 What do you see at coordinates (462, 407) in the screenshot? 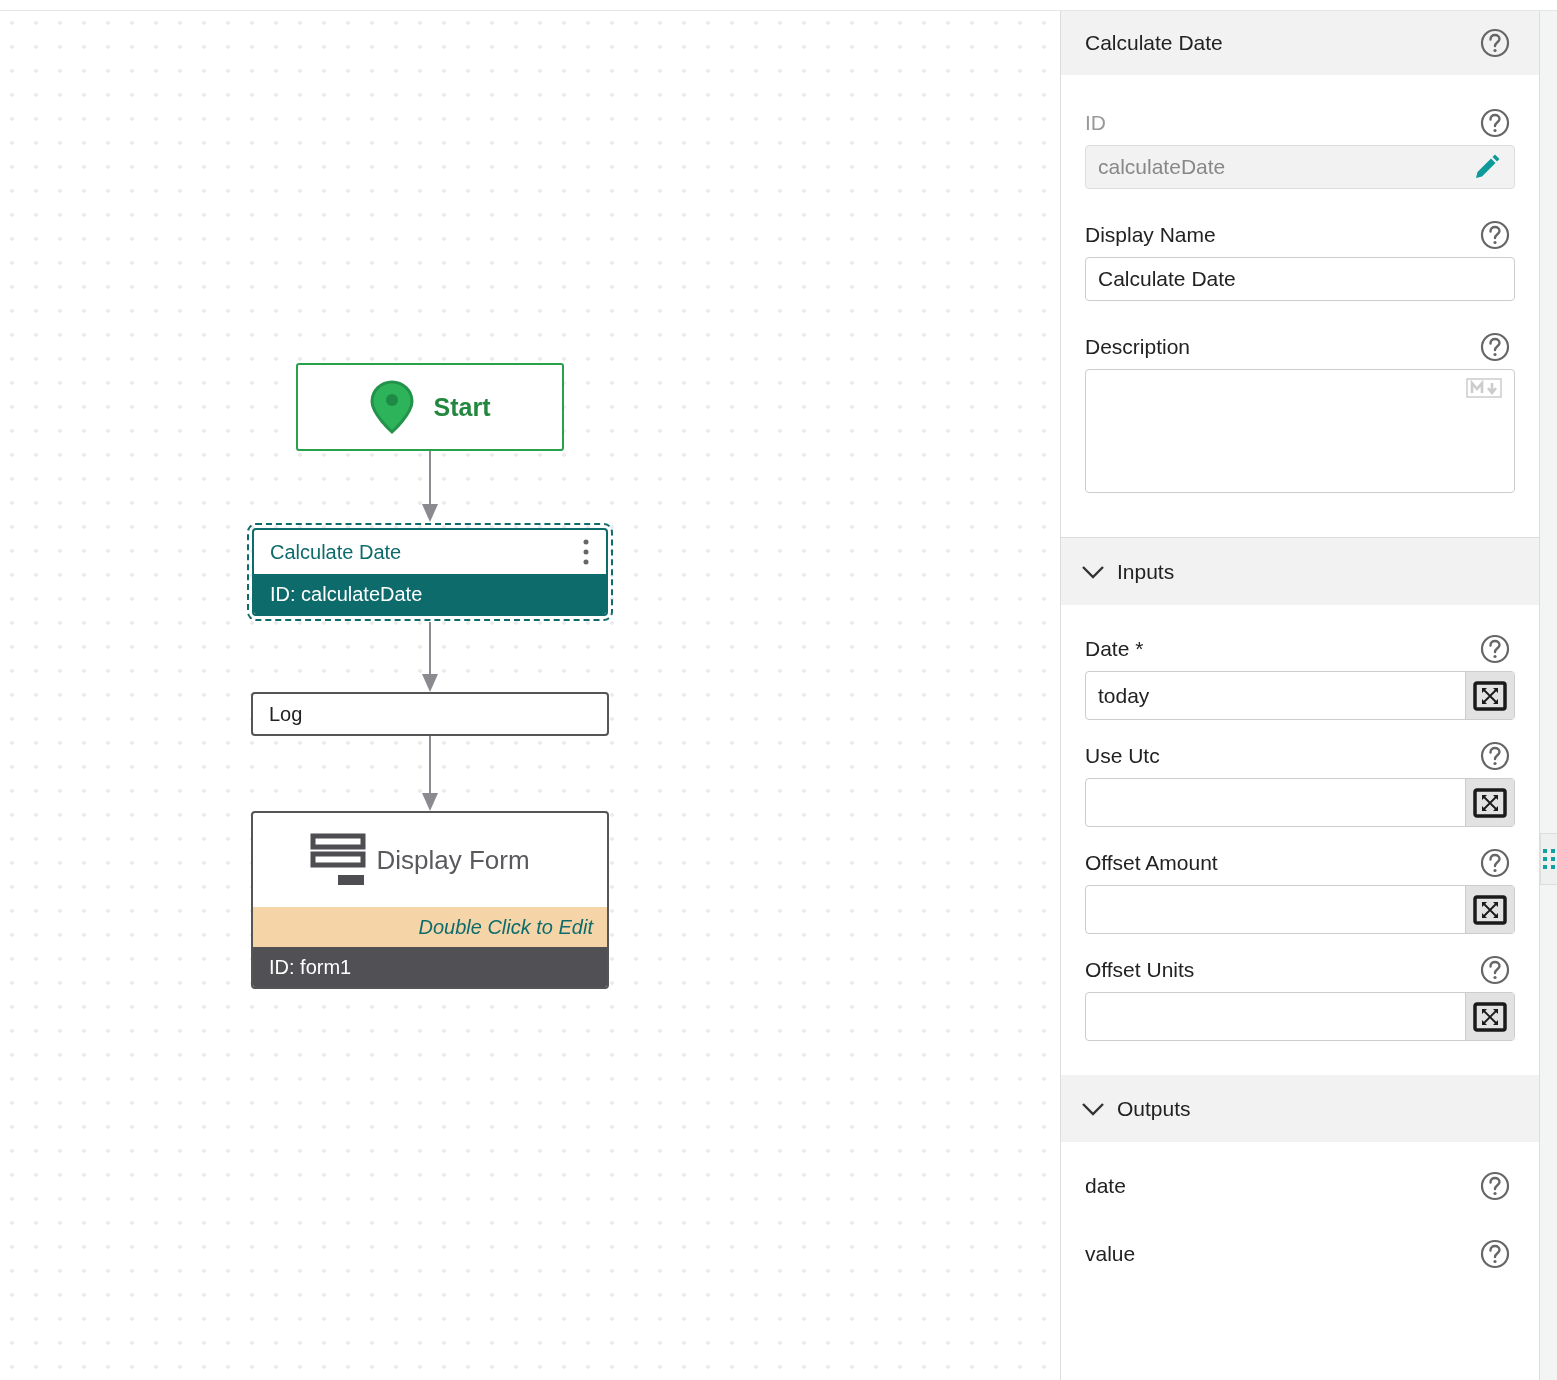
I see `node-title: Start` at bounding box center [462, 407].